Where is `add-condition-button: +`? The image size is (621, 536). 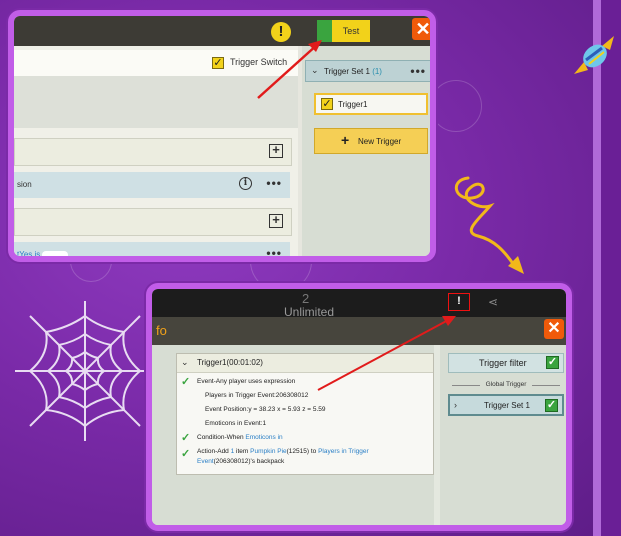 add-condition-button: + is located at coordinates (276, 220).